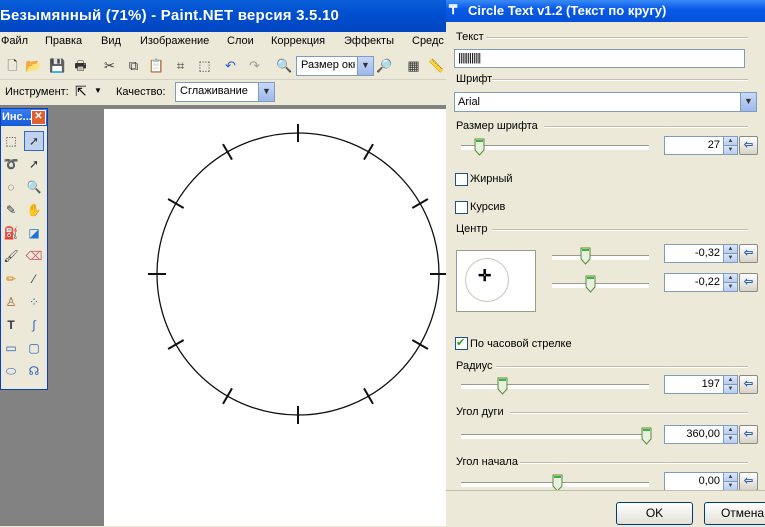 Image resolution: width=765 pixels, height=527 pixels. What do you see at coordinates (298, 41) in the screenshot?
I see `menu-adjustments: Коррекция` at bounding box center [298, 41].